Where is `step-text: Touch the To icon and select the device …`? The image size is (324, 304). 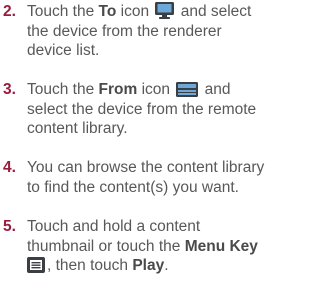 step-text: Touch the To icon and select the device … is located at coordinates (139, 30).